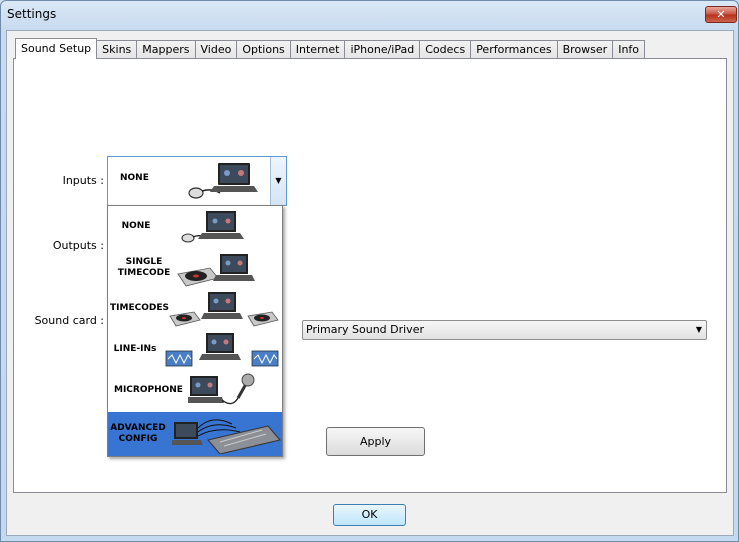  I want to click on inputs-combo-value: NONE, so click(134, 178).